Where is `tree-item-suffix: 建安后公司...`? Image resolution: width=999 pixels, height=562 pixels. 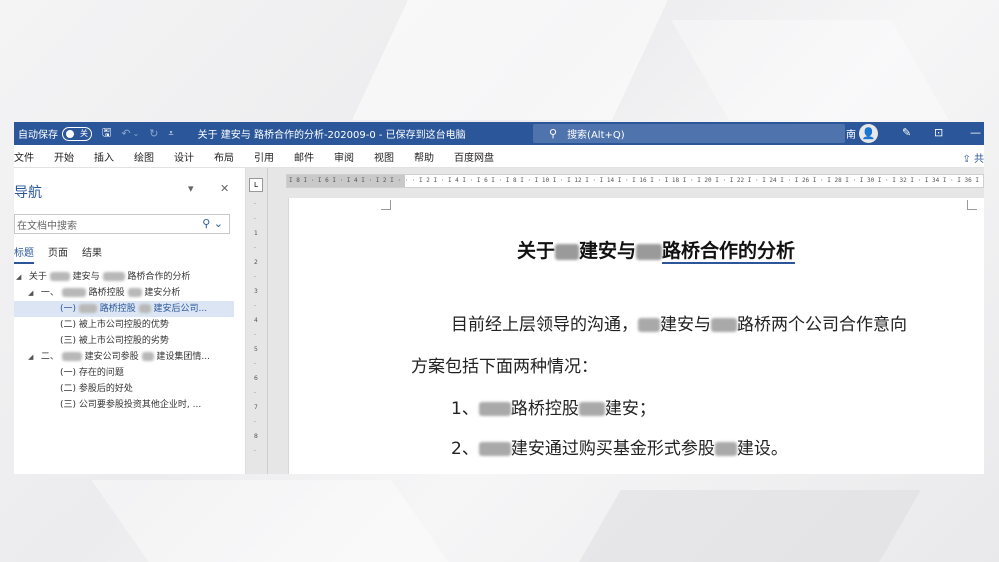 tree-item-suffix: 建安后公司... is located at coordinates (180, 309).